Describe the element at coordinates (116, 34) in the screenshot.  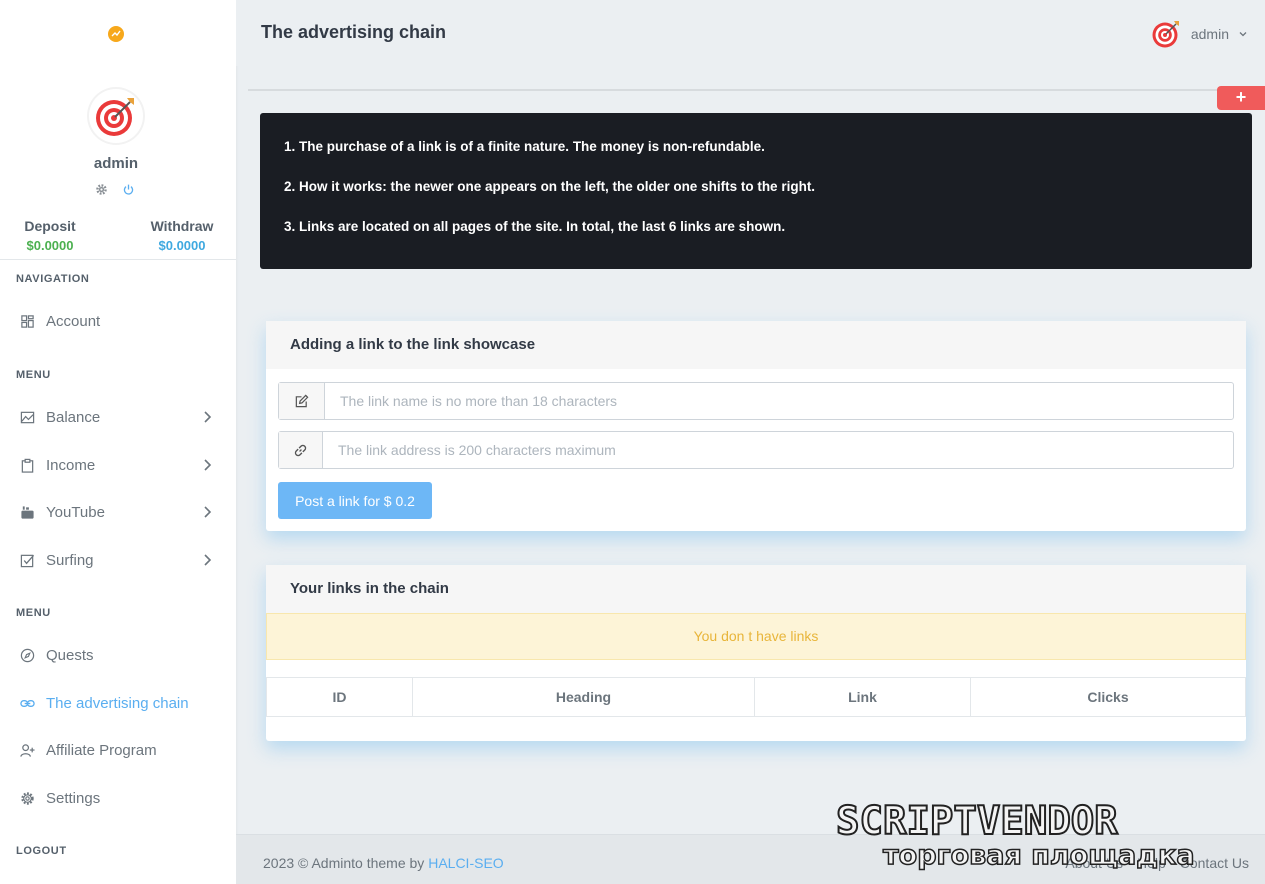
I see `logo-icon` at that location.